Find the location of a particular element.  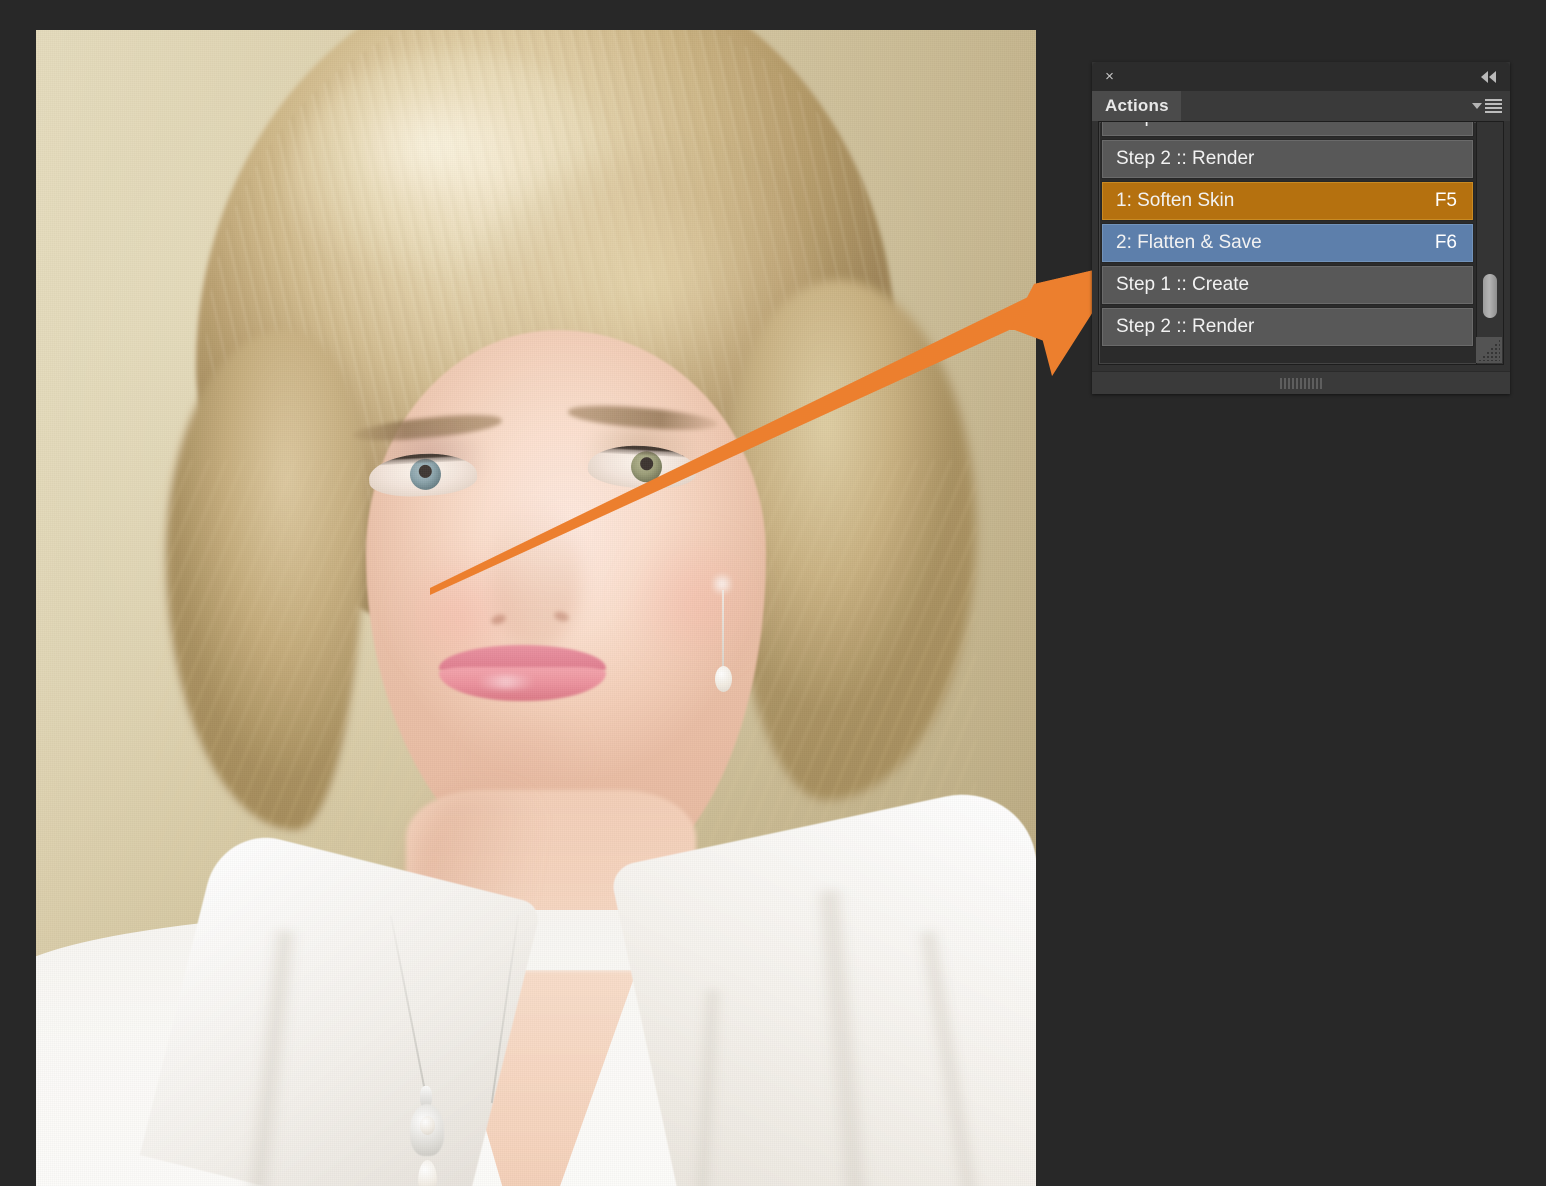

panel-footer is located at coordinates (1301, 382).